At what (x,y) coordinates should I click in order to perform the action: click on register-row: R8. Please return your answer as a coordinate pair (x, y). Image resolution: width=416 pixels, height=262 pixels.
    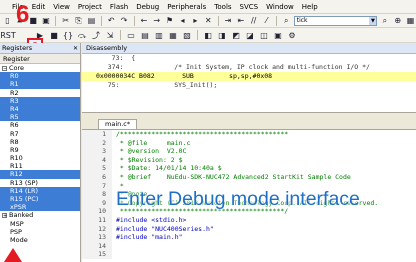
    Looking at the image, I should click on (40, 142).